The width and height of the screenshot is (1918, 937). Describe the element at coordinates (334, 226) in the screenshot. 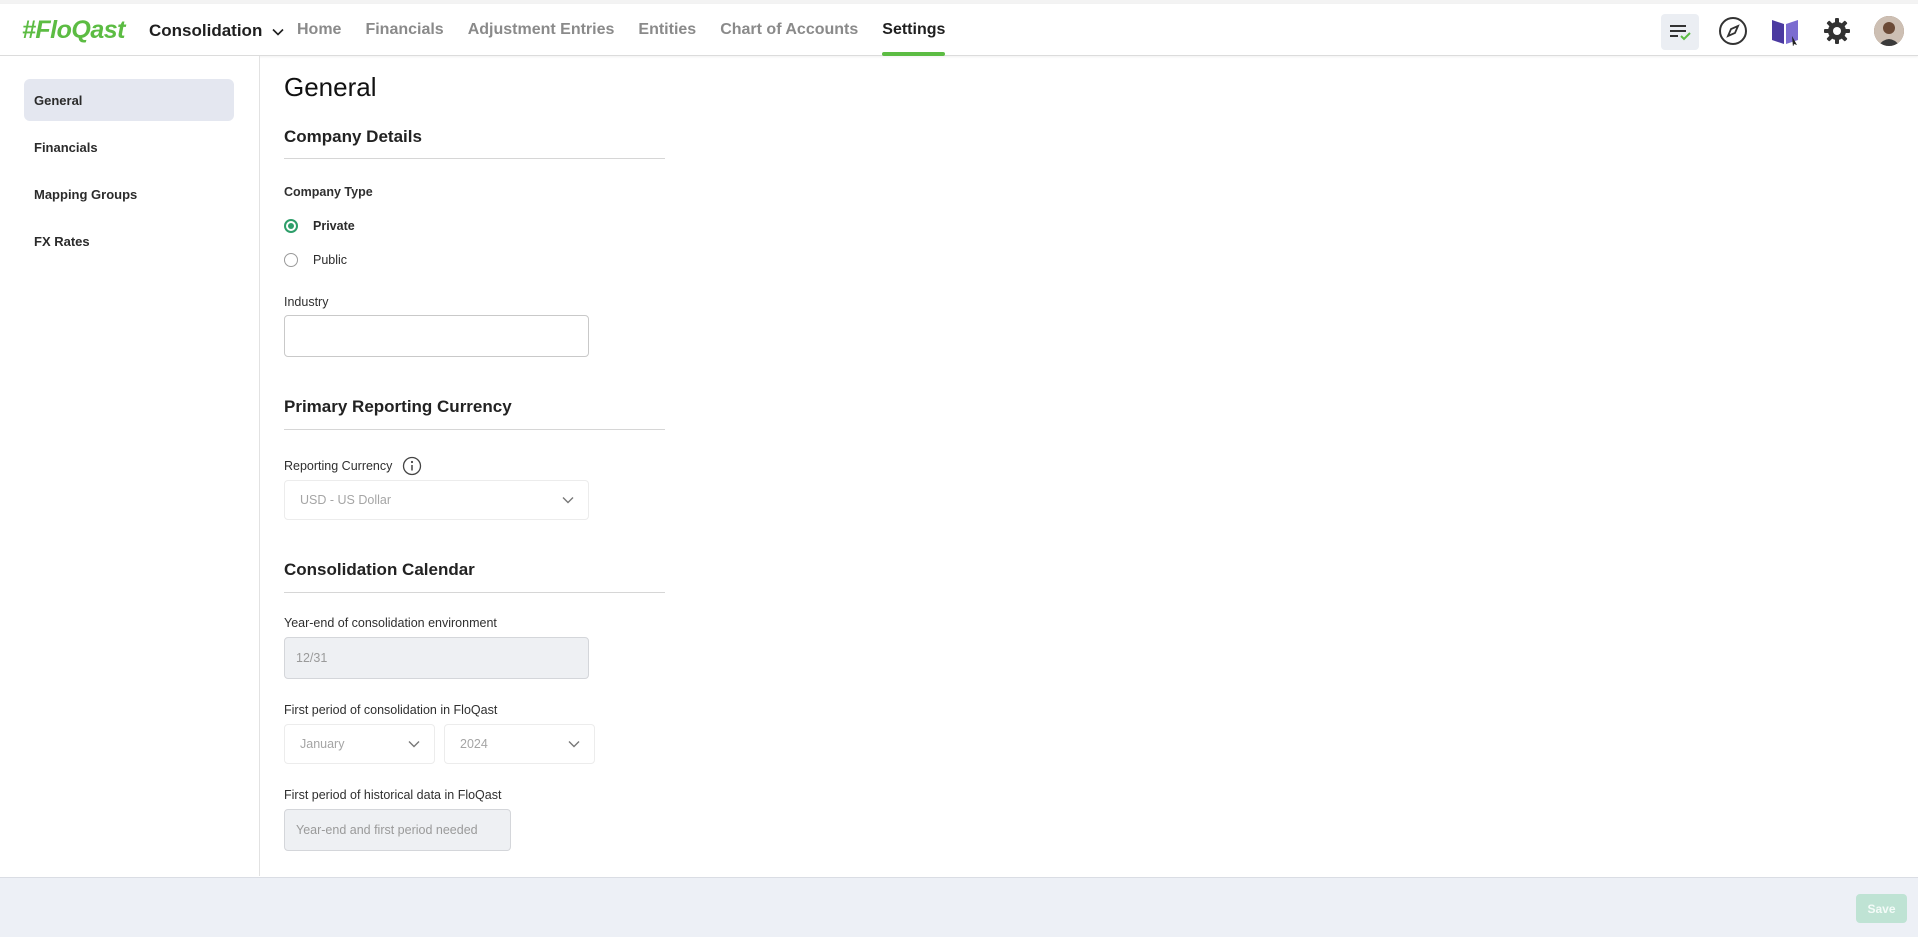

I see `radio-private-label: Private` at that location.